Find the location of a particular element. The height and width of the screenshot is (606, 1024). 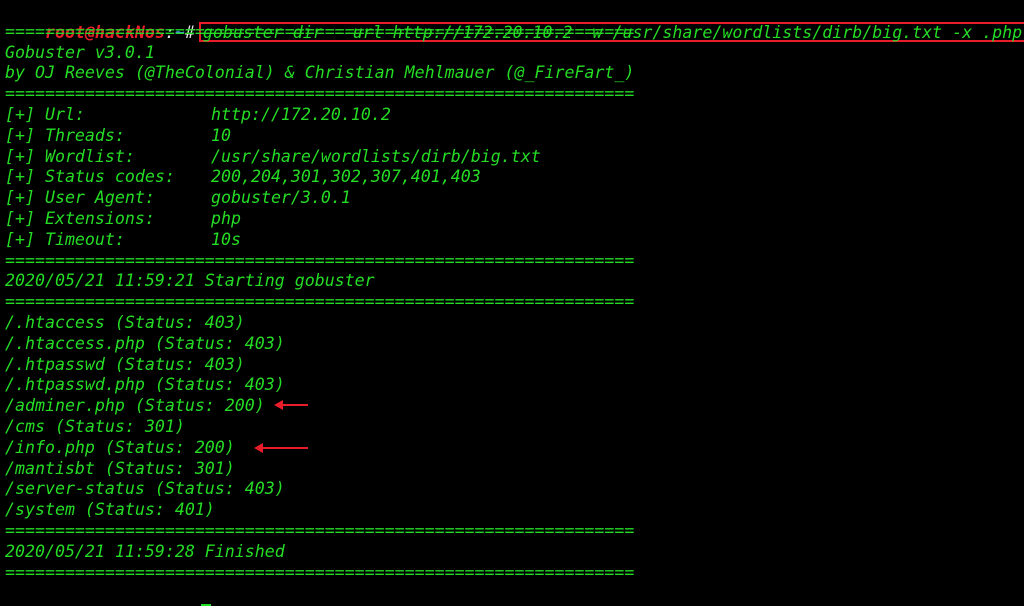

result-line: /.htaccess (Status: 403) is located at coordinates (125, 322).